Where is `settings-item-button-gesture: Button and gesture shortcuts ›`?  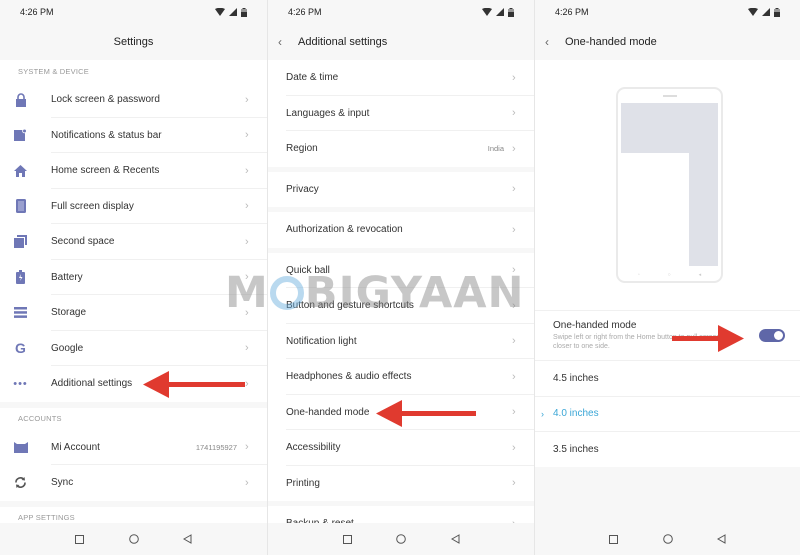
settings-item-button-gesture: Button and gesture shortcuts › is located at coordinates (401, 306).